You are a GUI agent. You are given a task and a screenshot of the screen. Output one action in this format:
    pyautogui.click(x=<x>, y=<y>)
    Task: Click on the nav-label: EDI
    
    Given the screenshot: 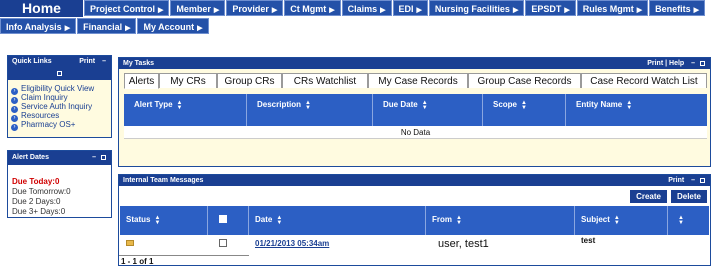 What is the action you would take?
    pyautogui.click(x=406, y=9)
    